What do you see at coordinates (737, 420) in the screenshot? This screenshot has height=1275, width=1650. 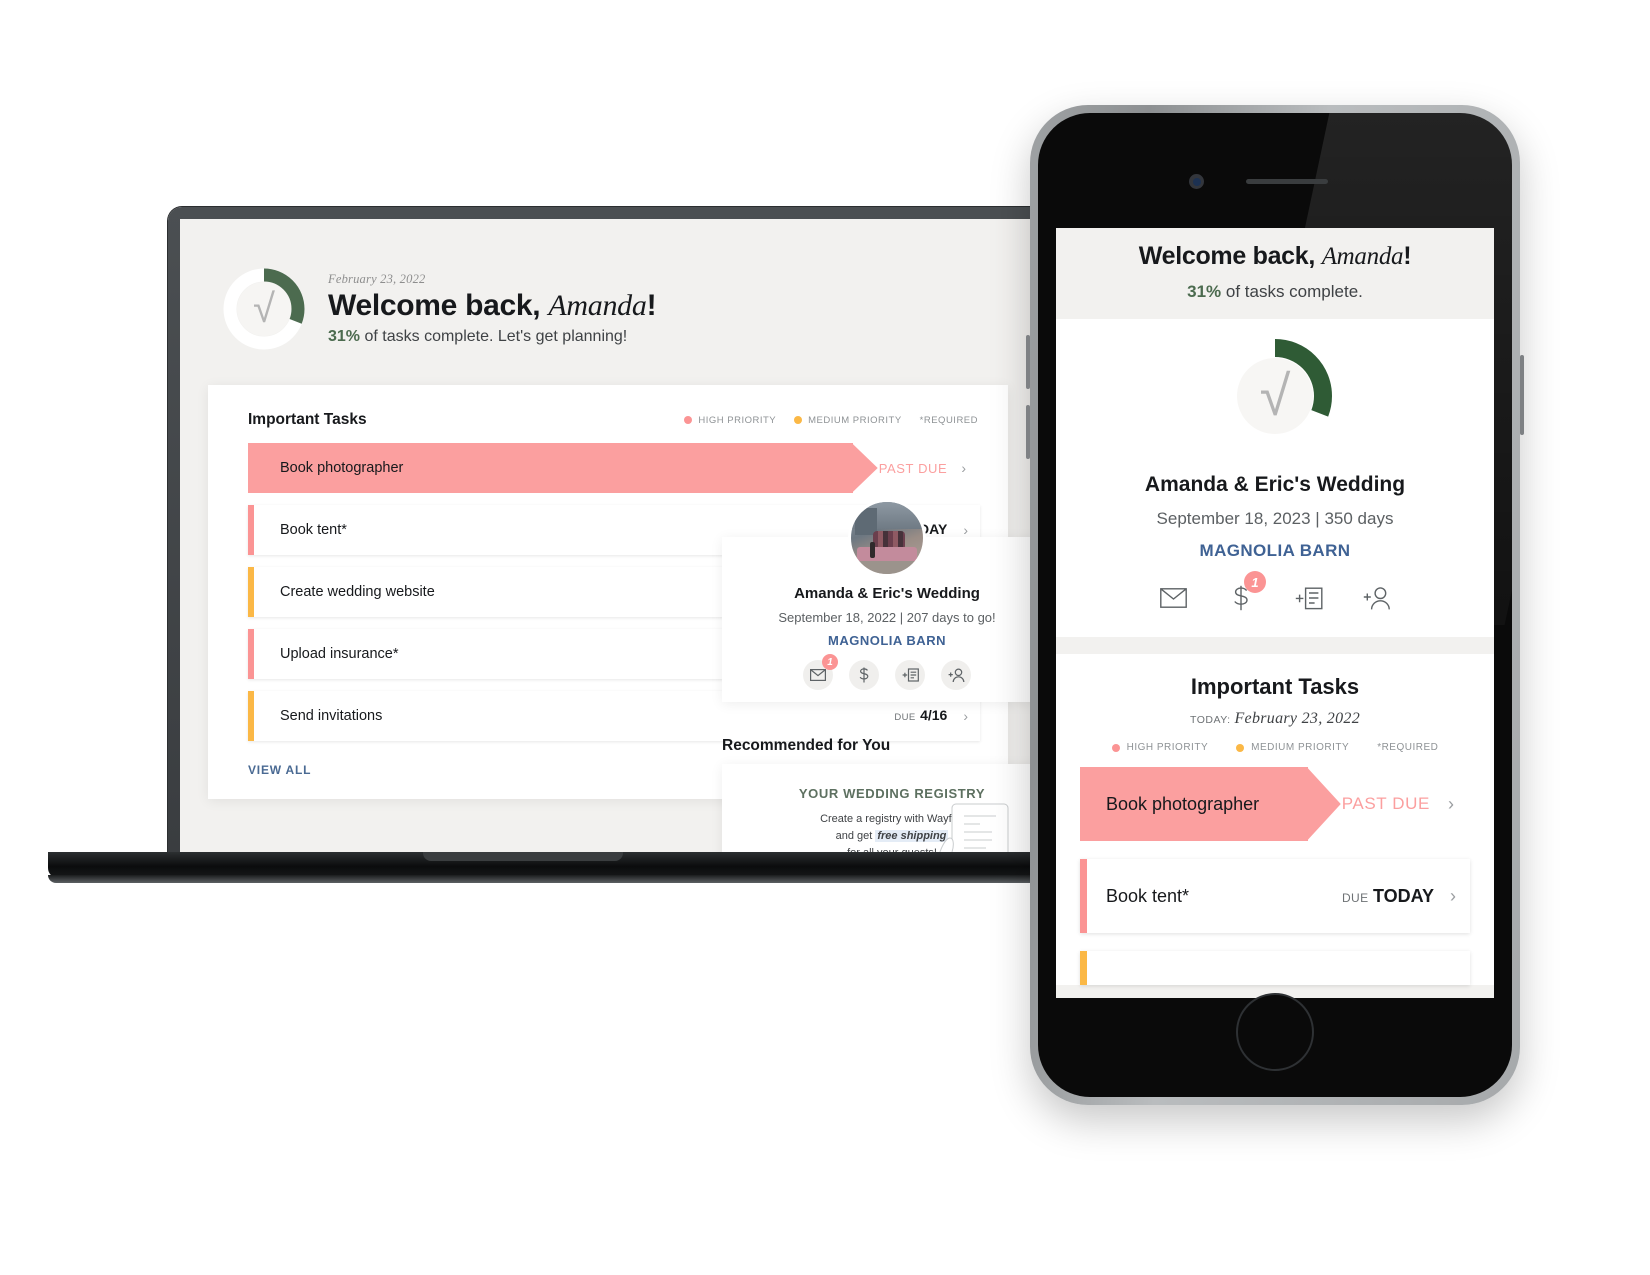 I see `legend-high-label: HIGH PRIORITY` at bounding box center [737, 420].